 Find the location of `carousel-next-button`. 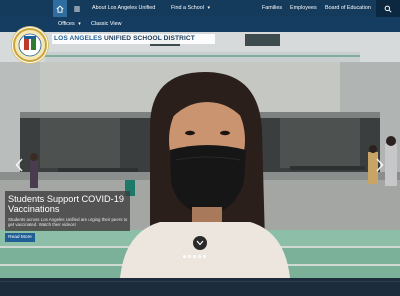

carousel-next-button is located at coordinates (380, 166).